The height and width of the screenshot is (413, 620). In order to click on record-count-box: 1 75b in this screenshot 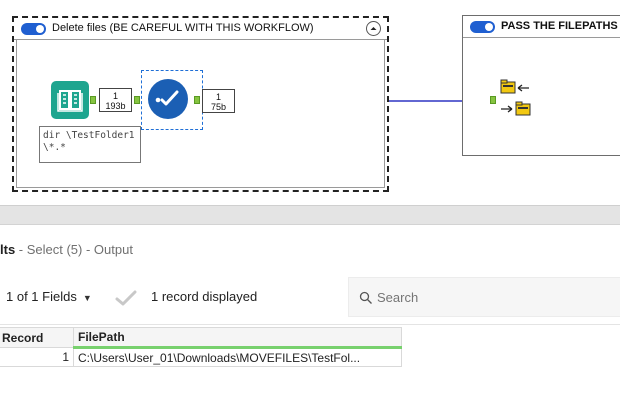, I will do `click(218, 101)`.